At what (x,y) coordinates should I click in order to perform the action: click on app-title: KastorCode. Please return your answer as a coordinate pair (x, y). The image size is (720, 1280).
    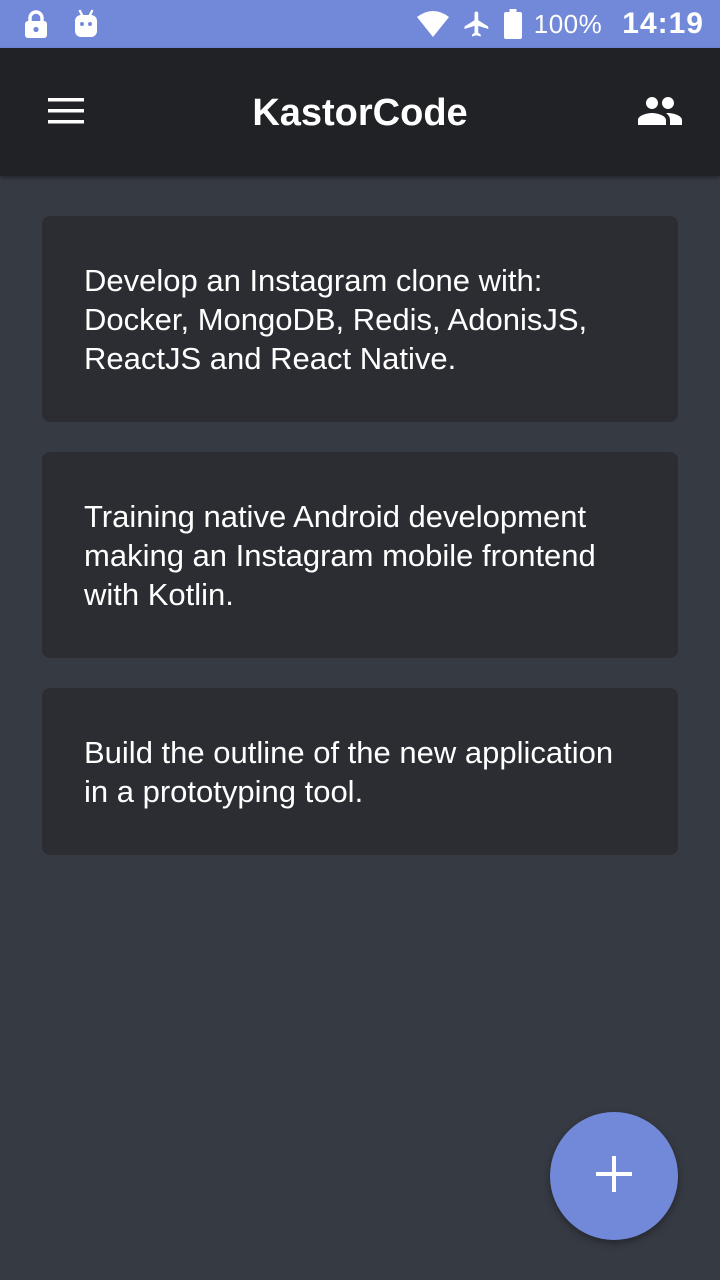
    Looking at the image, I should click on (360, 113).